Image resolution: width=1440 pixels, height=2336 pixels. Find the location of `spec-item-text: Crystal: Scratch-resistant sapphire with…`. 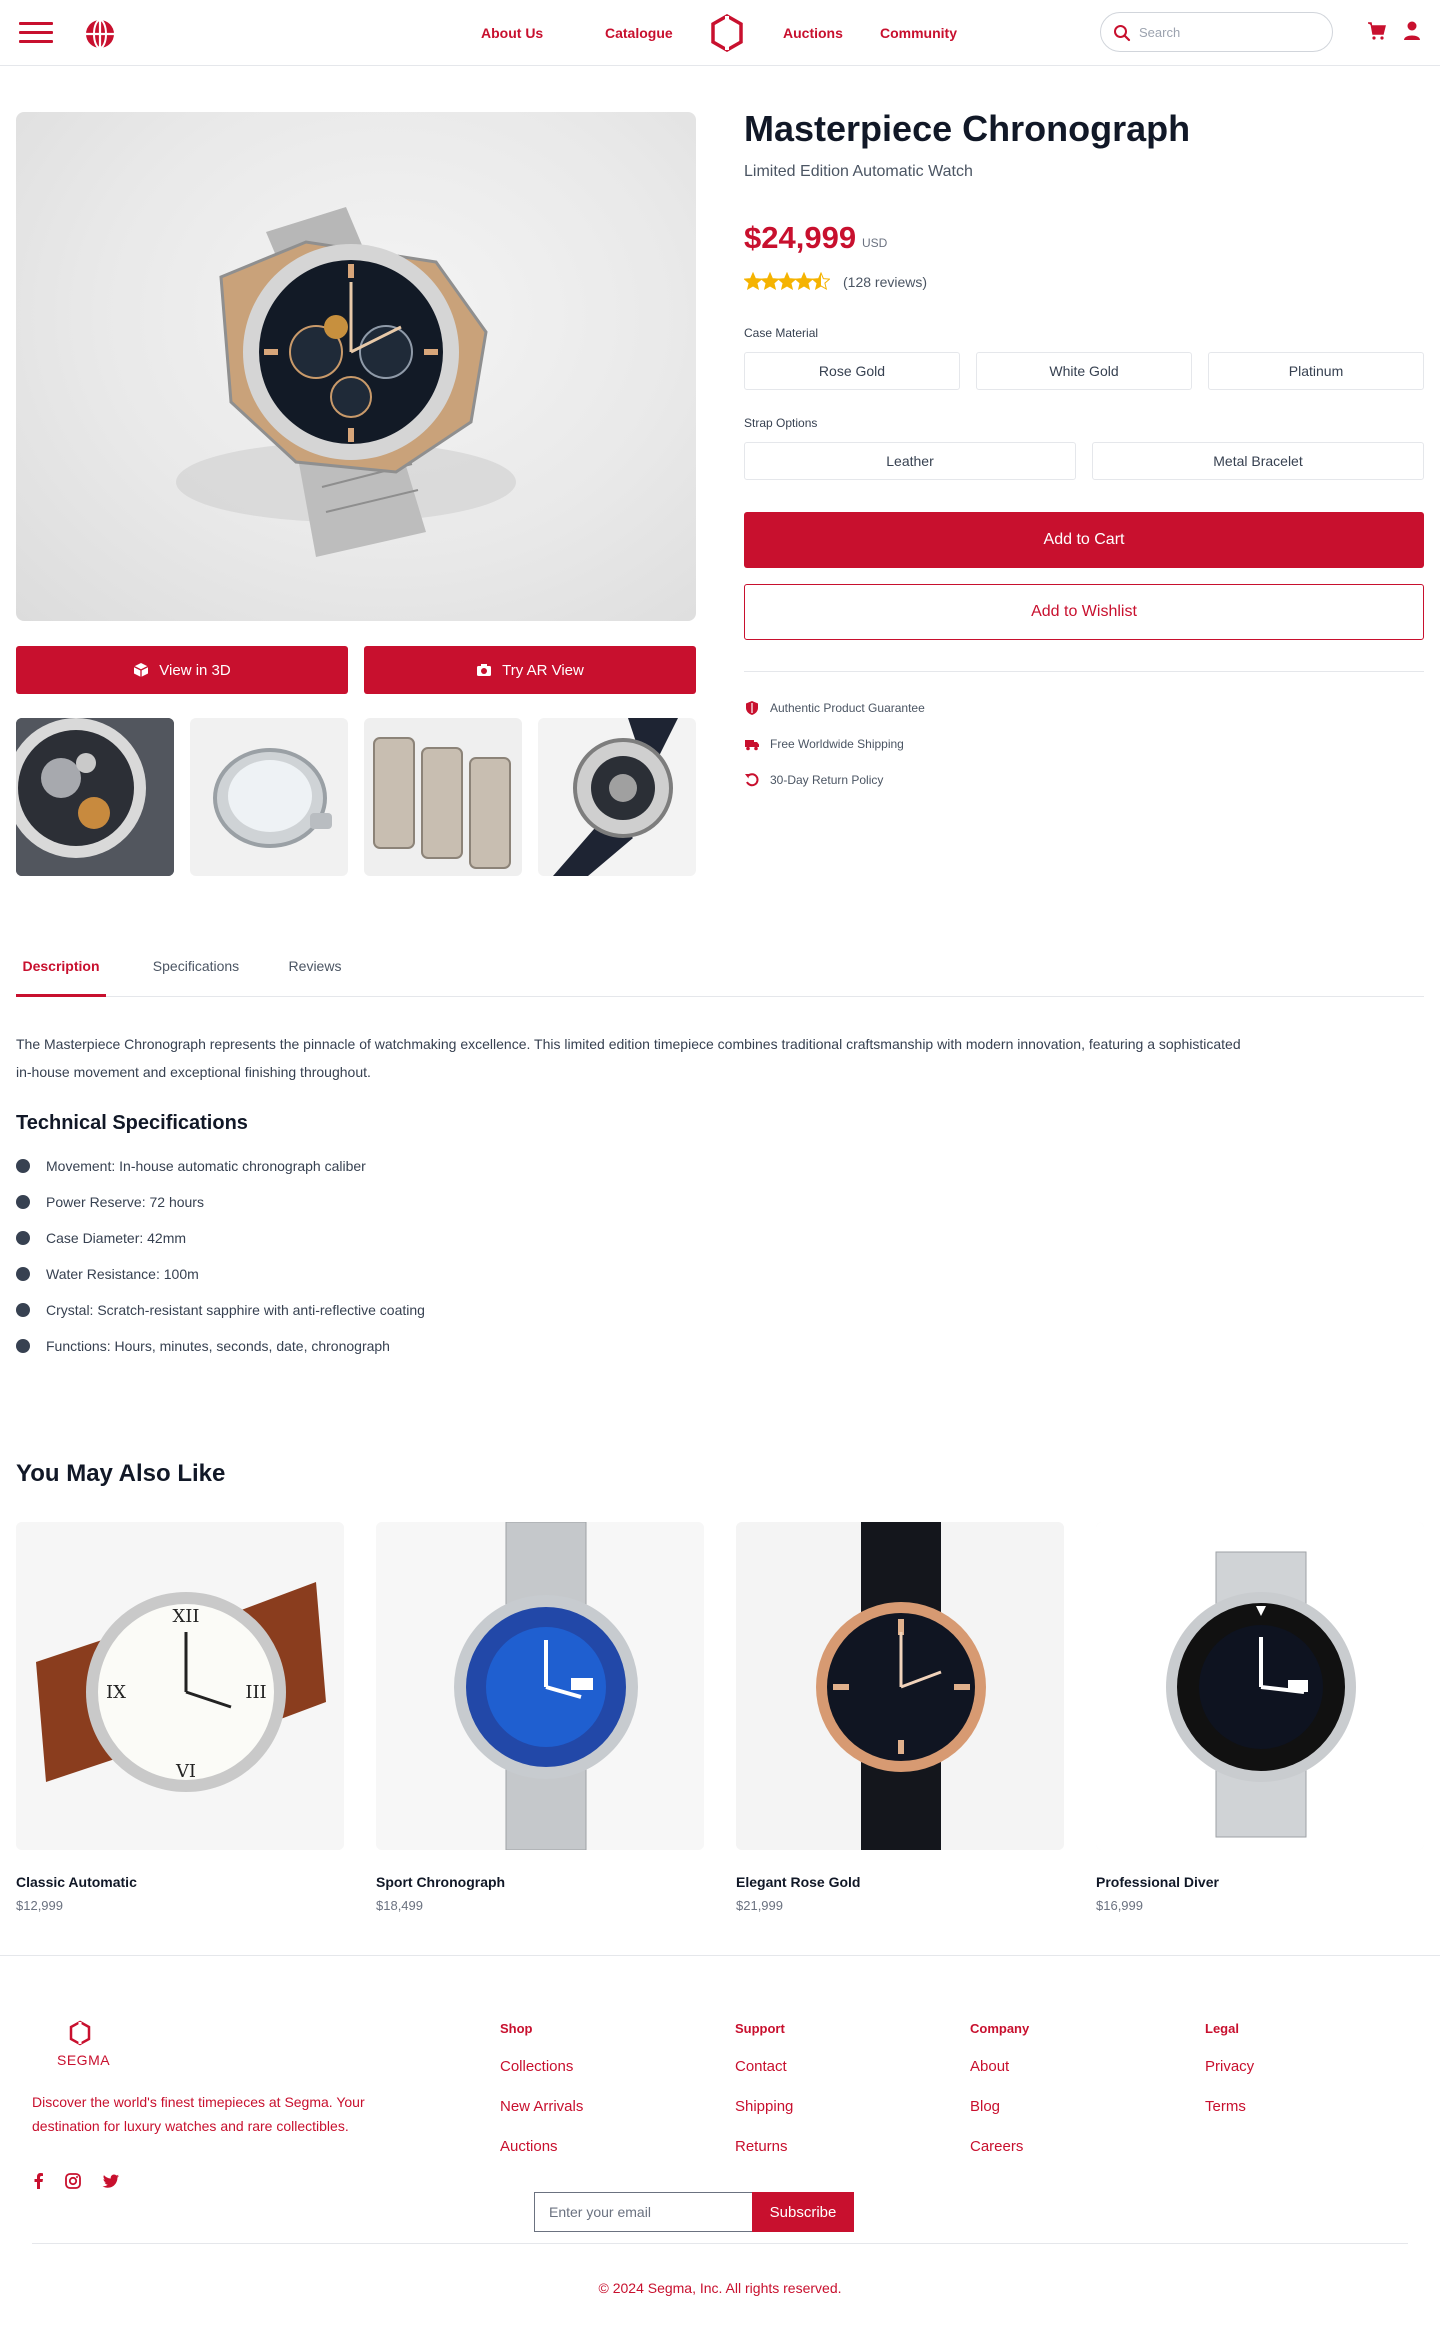

spec-item-text: Crystal: Scratch-resistant sapphire with… is located at coordinates (235, 1310).